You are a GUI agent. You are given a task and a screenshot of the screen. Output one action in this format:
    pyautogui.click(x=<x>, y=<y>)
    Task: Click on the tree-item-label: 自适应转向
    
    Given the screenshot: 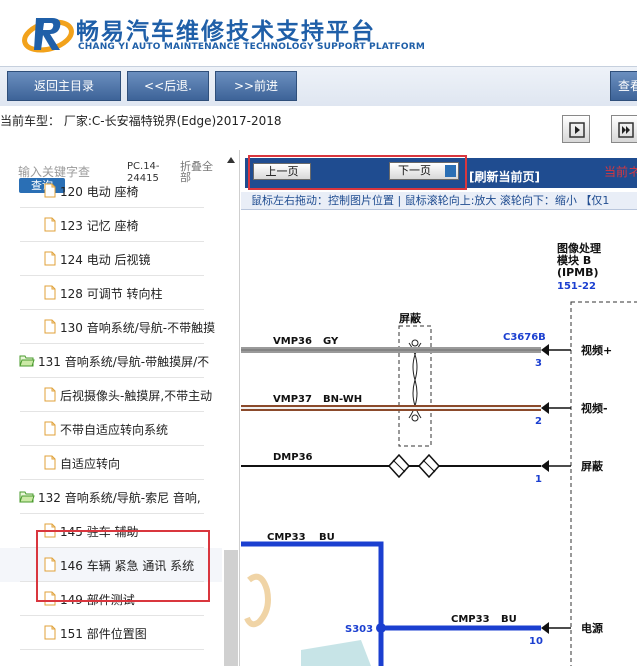 What is the action you would take?
    pyautogui.click(x=90, y=464)
    